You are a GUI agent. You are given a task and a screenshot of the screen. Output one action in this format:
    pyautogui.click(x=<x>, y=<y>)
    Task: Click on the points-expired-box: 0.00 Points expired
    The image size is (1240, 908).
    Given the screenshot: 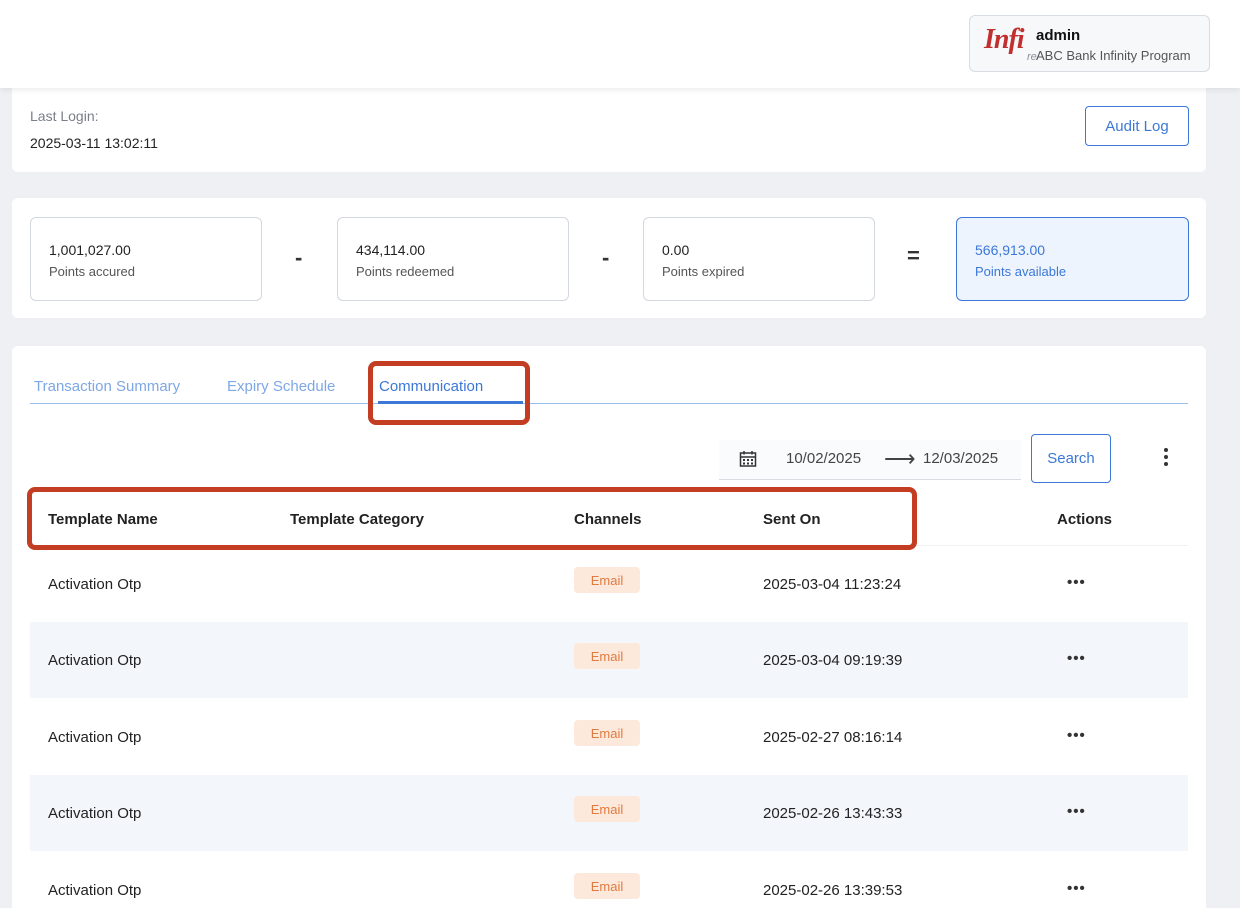 What is the action you would take?
    pyautogui.click(x=759, y=259)
    